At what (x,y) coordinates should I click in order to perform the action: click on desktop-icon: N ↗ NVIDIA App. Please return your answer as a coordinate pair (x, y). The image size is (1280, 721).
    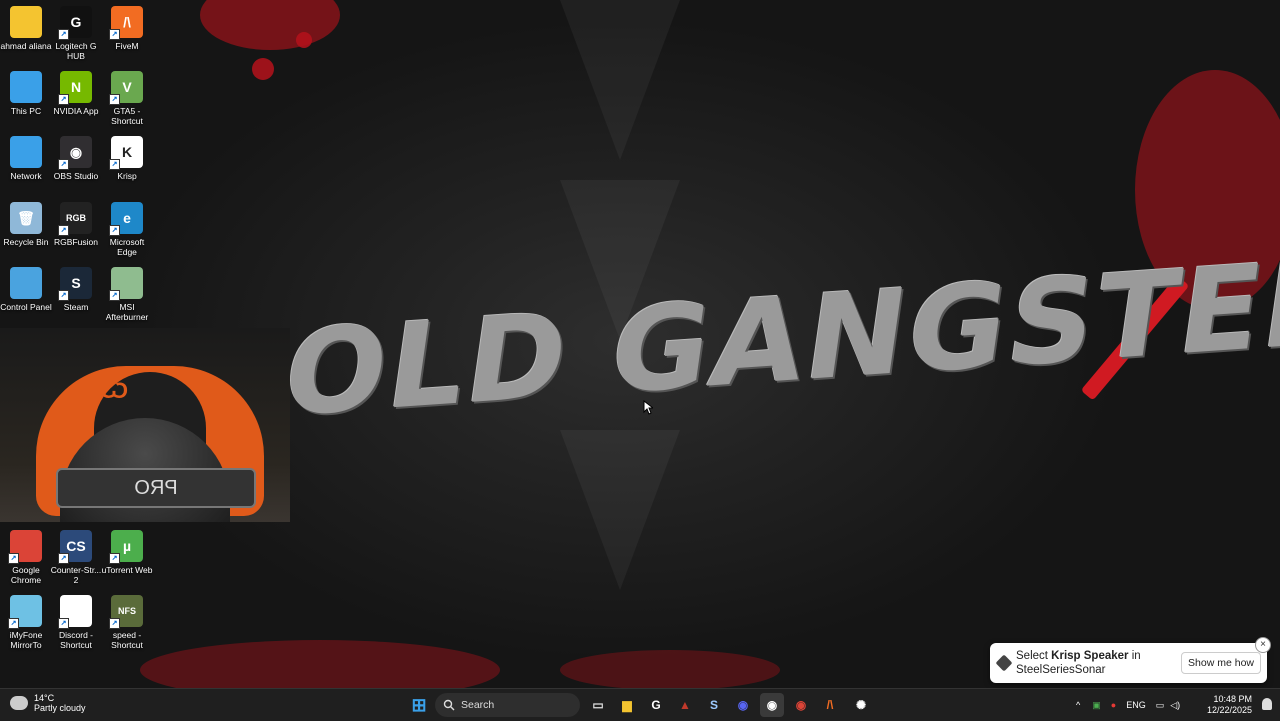
    Looking at the image, I should click on (76, 93).